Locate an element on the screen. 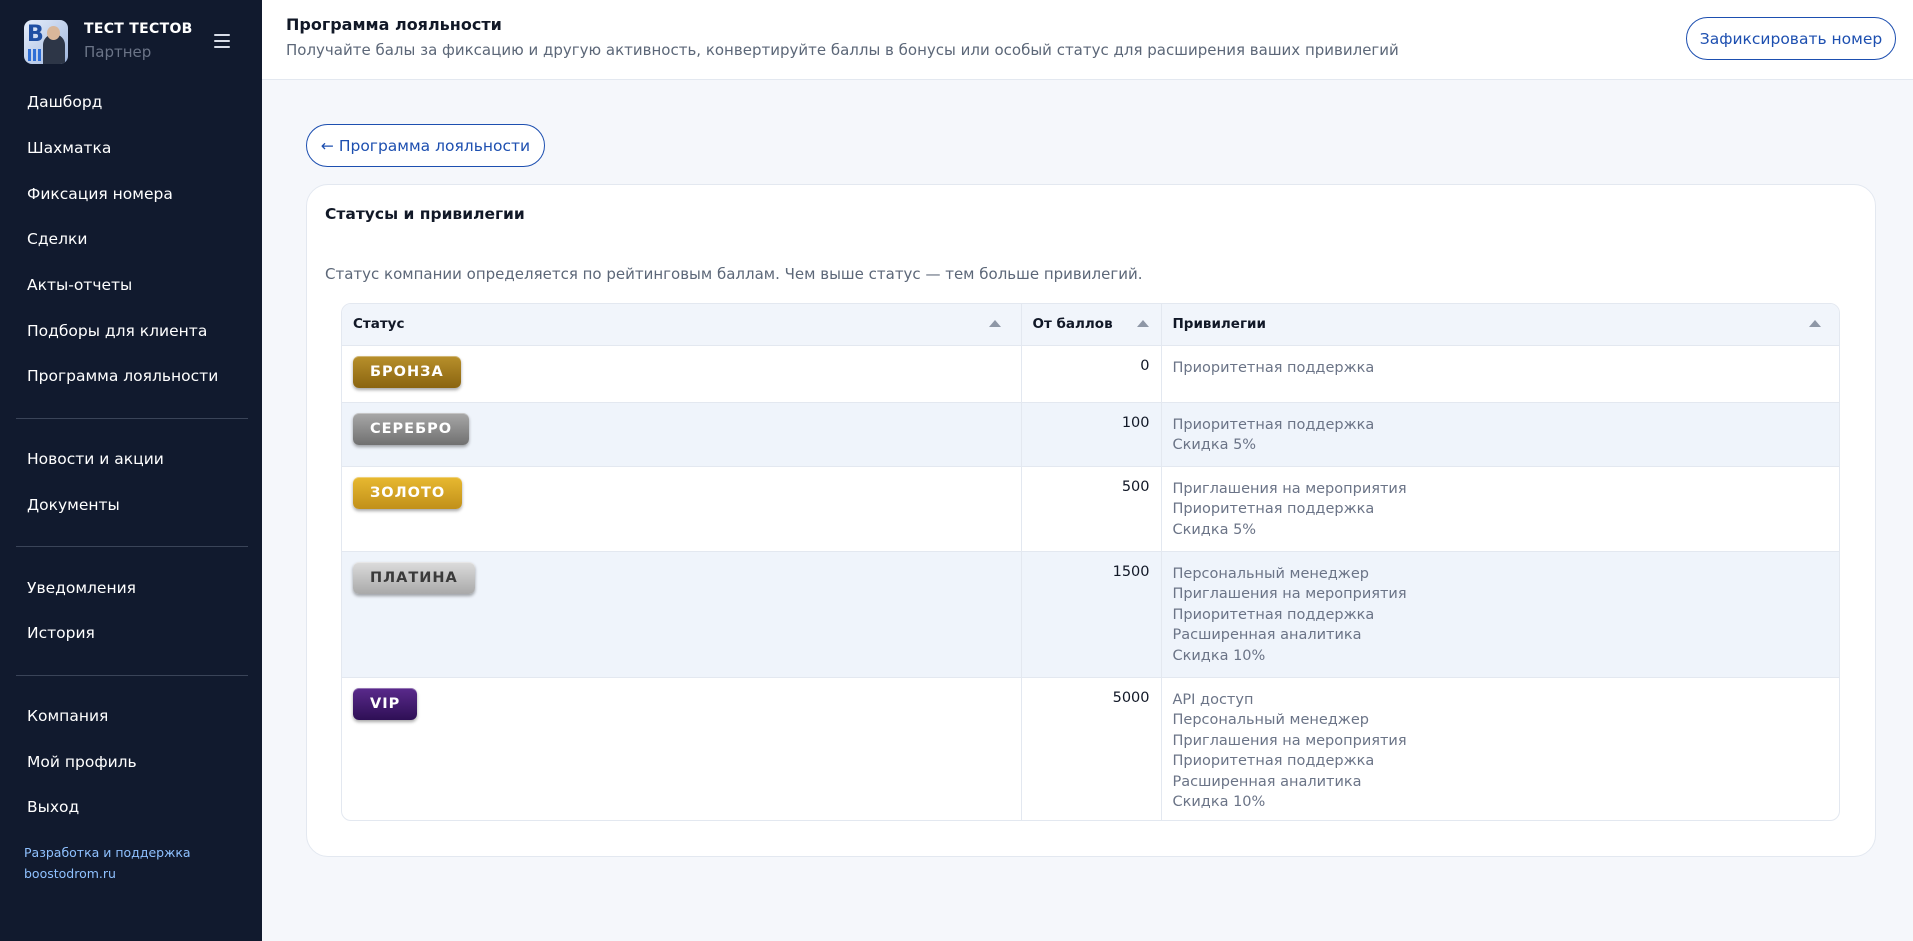 Image resolution: width=1913 pixels, height=941 pixels. status-badge-vip: VIP is located at coordinates (385, 703).